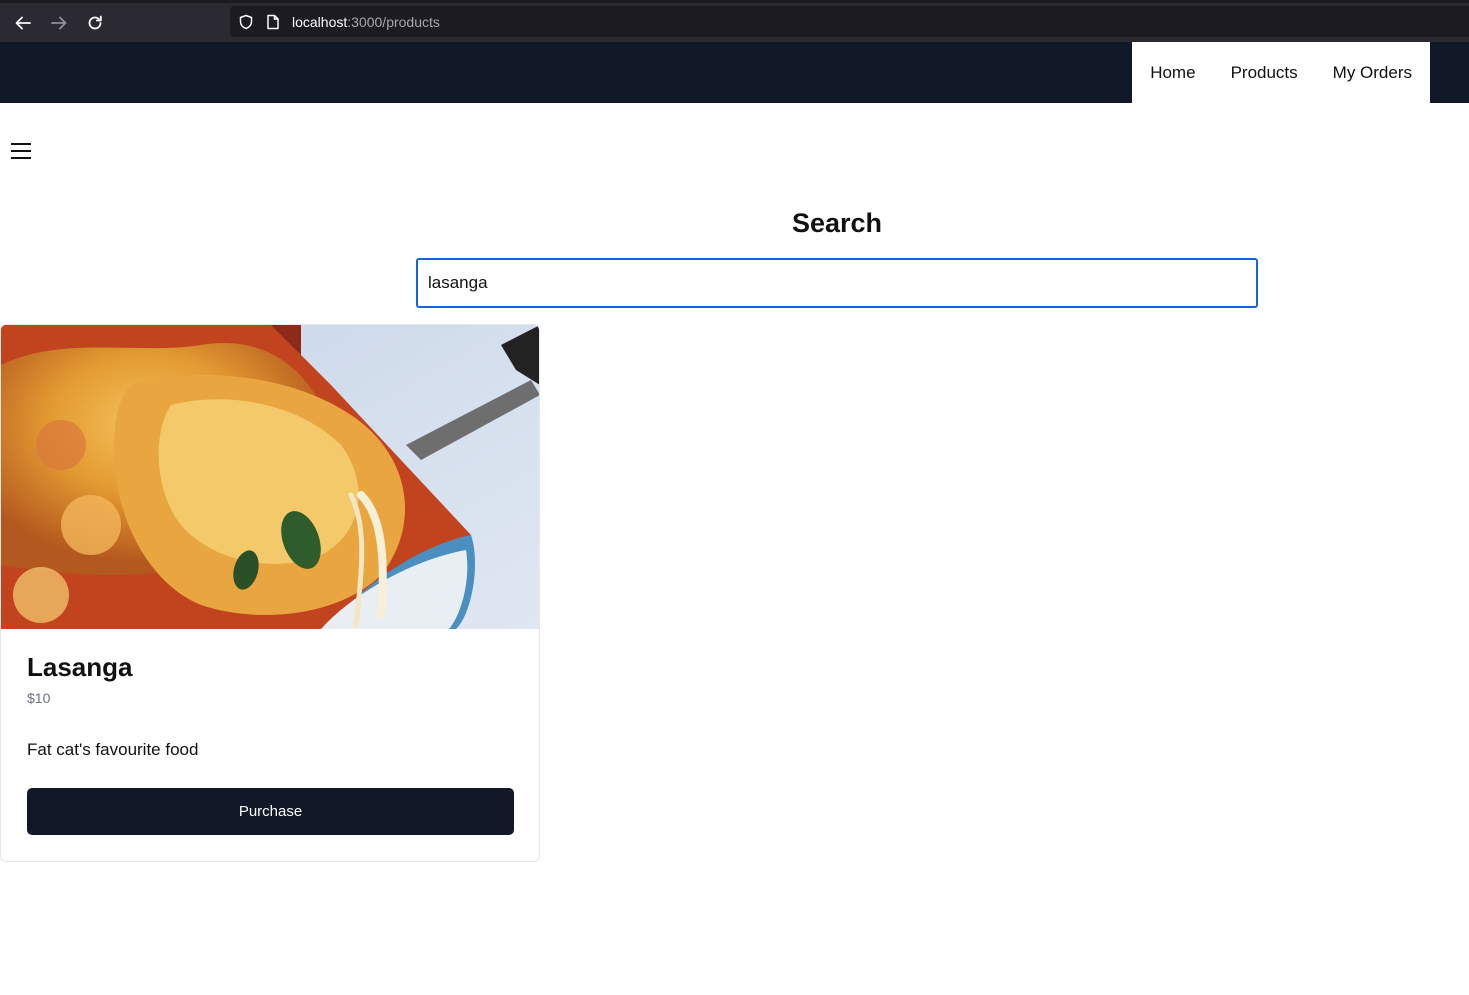 This screenshot has width=1469, height=995. What do you see at coordinates (1372, 73) in the screenshot?
I see `nav-my-orders-link: My Orders` at bounding box center [1372, 73].